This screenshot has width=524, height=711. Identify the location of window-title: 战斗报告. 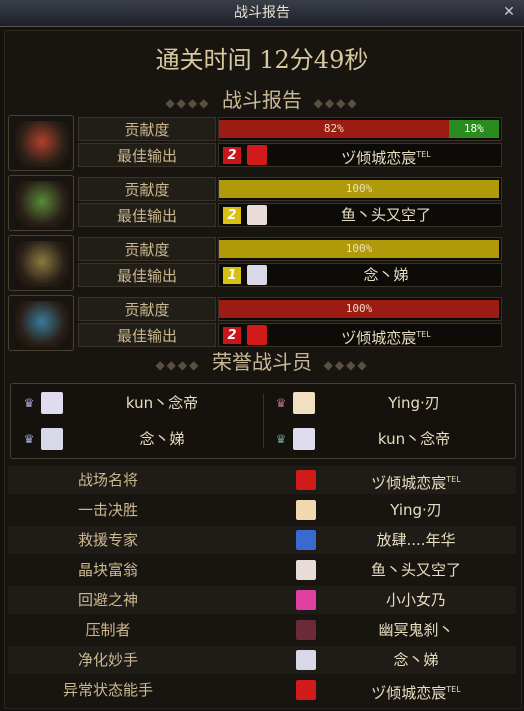
(262, 13).